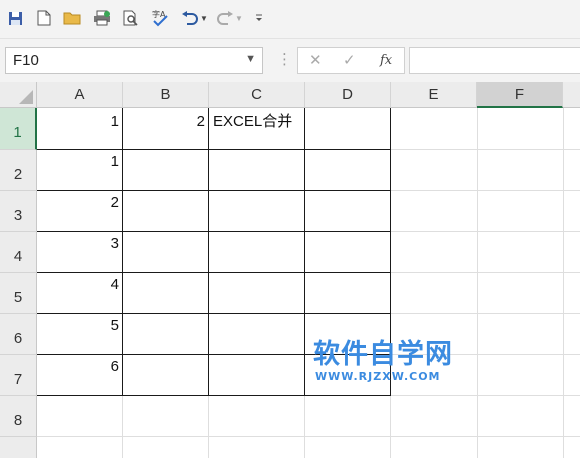 The height and width of the screenshot is (458, 580). I want to click on confirm-icon: ✓, so click(349, 60).